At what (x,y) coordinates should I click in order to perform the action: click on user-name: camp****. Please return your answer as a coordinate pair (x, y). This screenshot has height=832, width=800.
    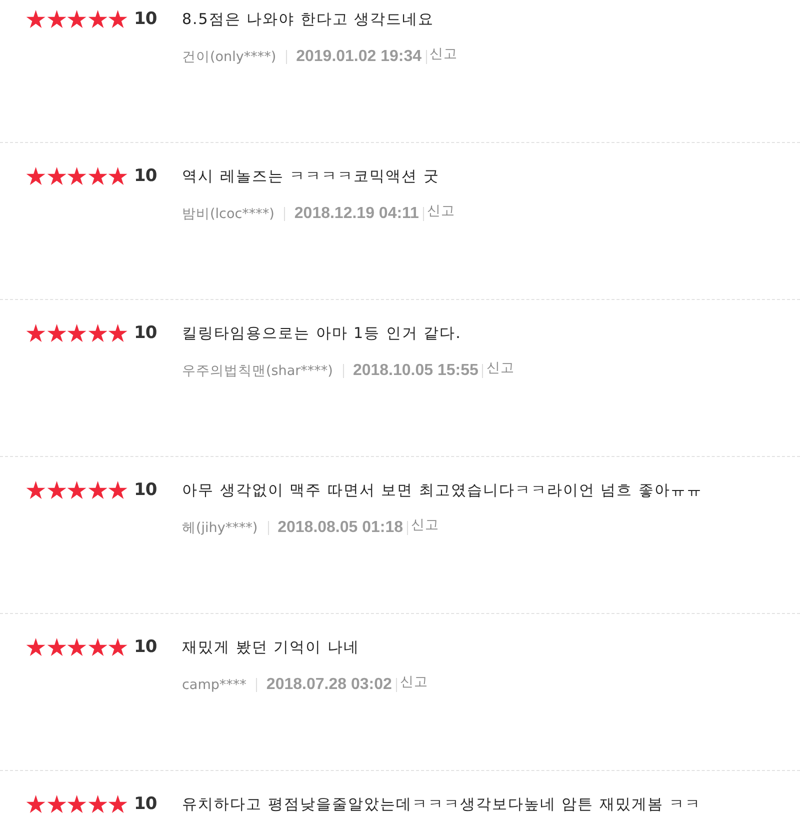
    Looking at the image, I should click on (214, 685).